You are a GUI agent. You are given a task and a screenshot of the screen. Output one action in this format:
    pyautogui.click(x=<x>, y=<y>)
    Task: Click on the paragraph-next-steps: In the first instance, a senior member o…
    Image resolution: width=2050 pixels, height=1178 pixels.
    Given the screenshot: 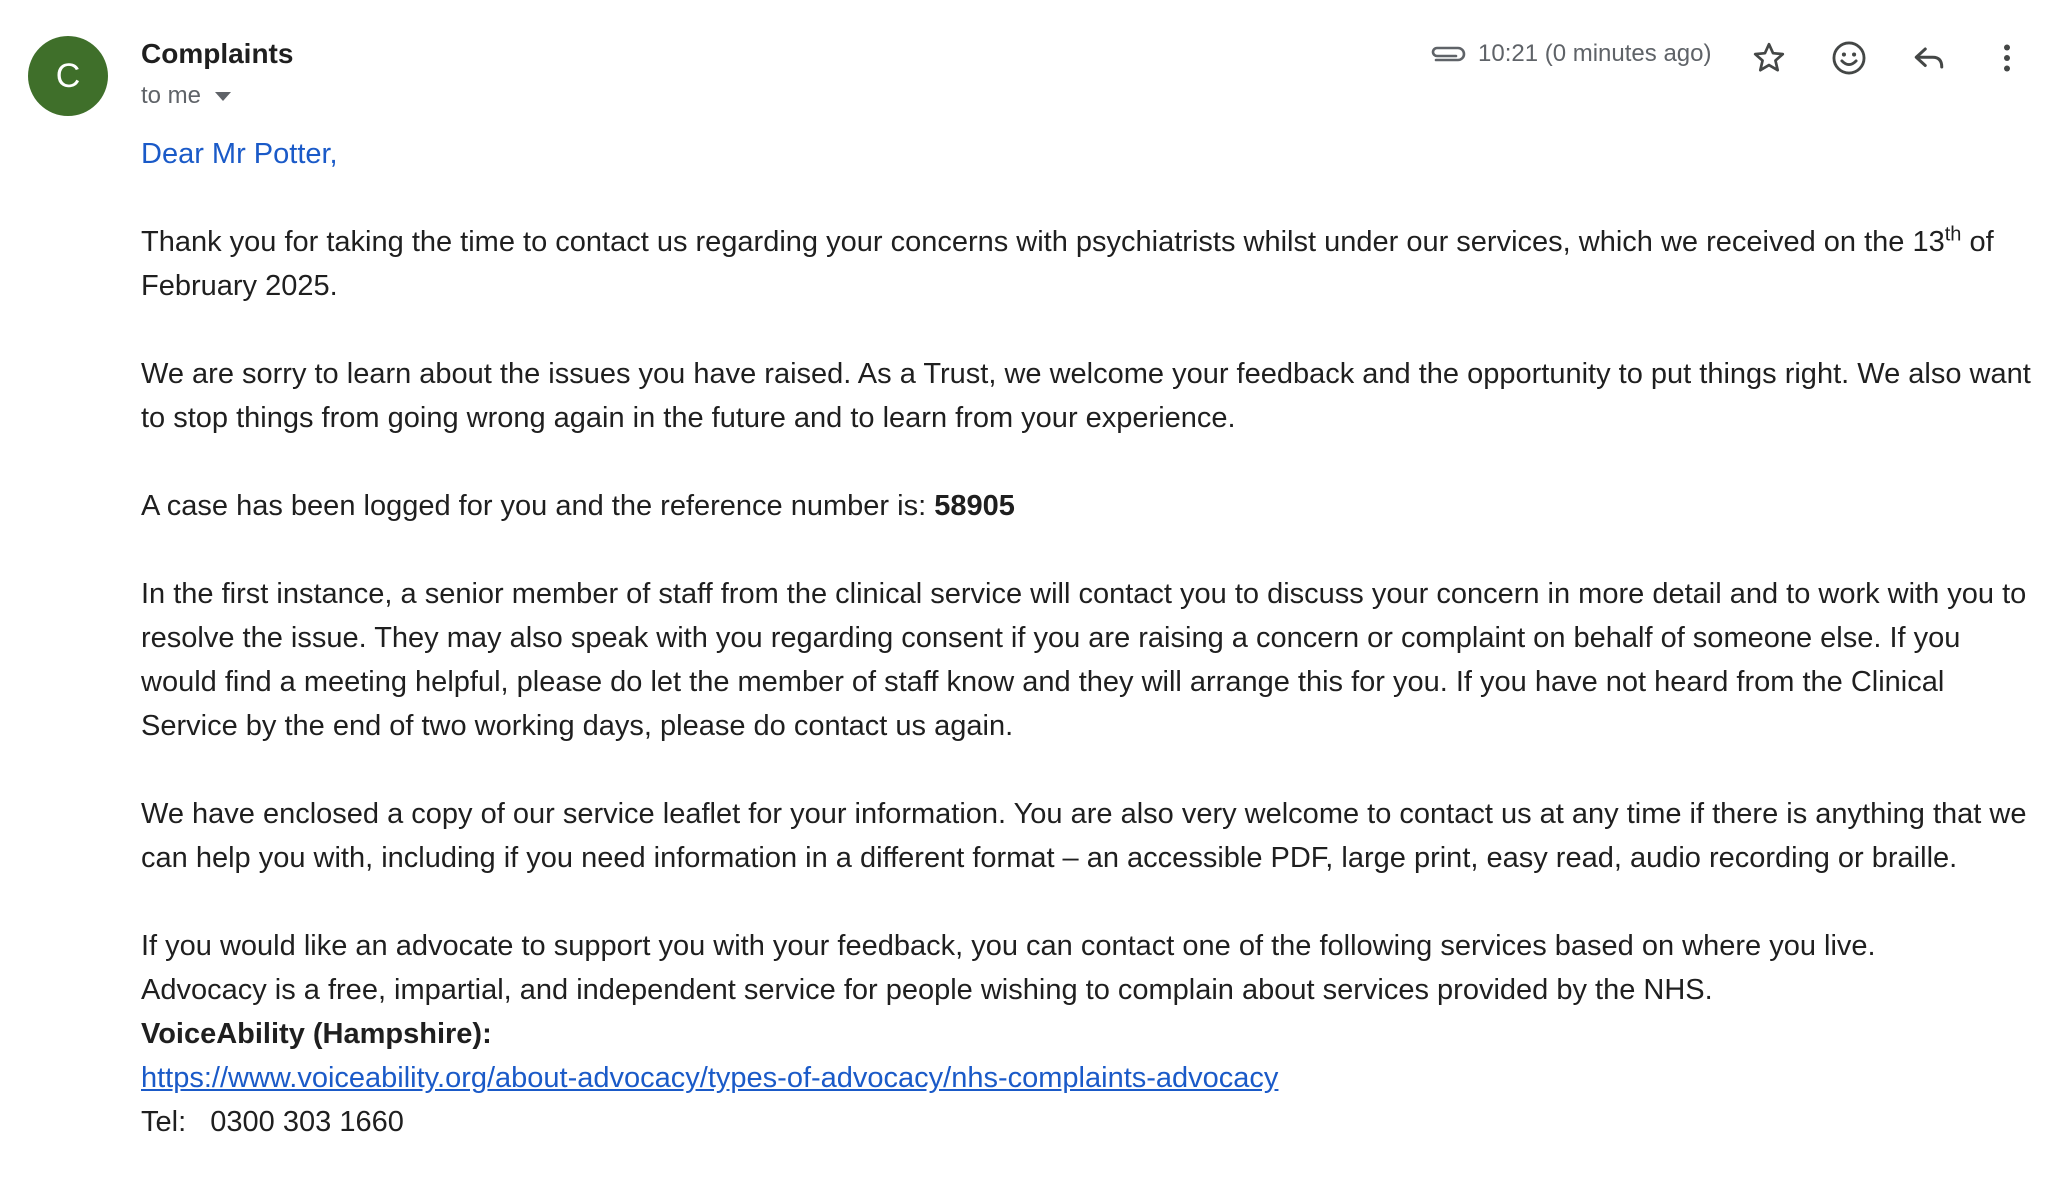 What is the action you would take?
    pyautogui.click(x=1084, y=660)
    